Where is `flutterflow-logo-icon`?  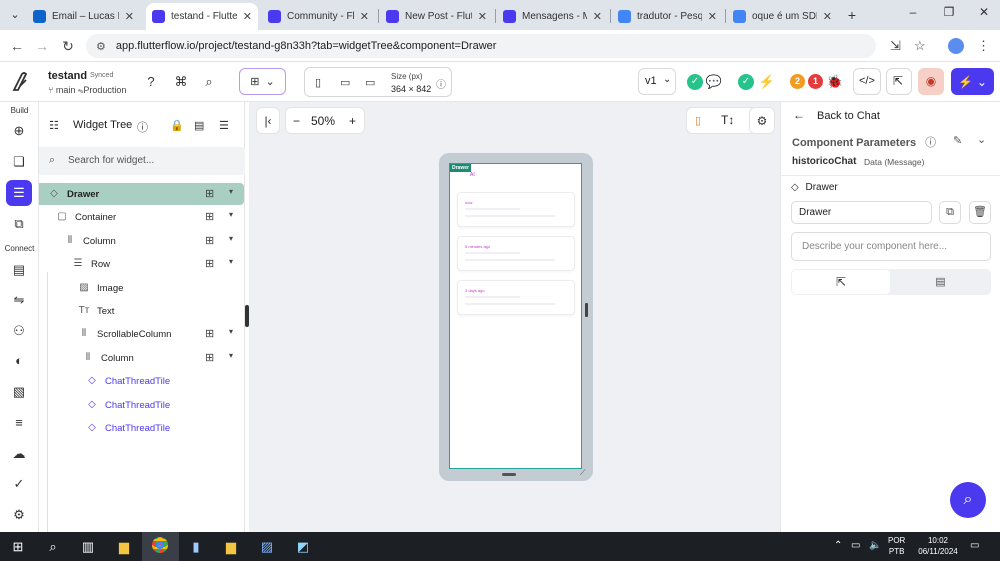
flutterflow-logo-icon is located at coordinates (20, 82).